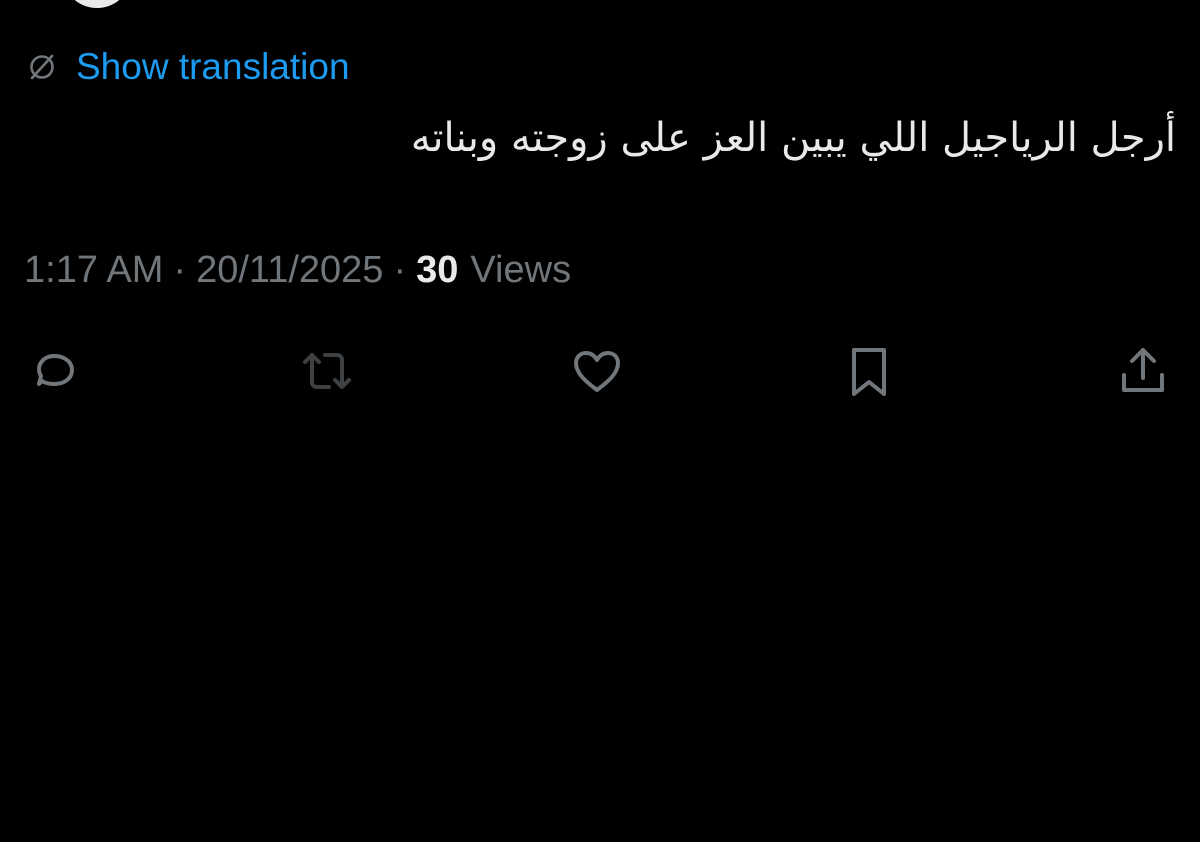 The height and width of the screenshot is (842, 1200). I want to click on action-bar, so click(600, 371).